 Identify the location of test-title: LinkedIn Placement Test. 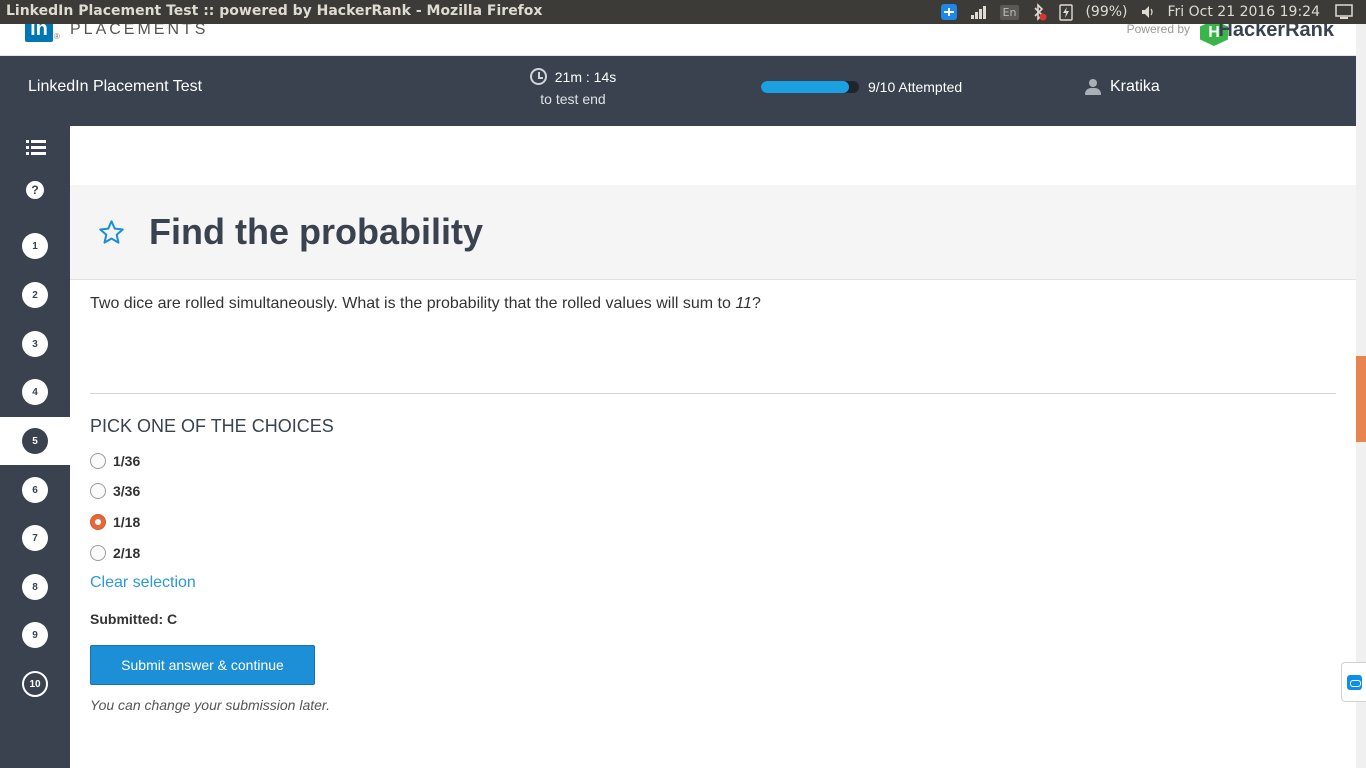
(115, 86).